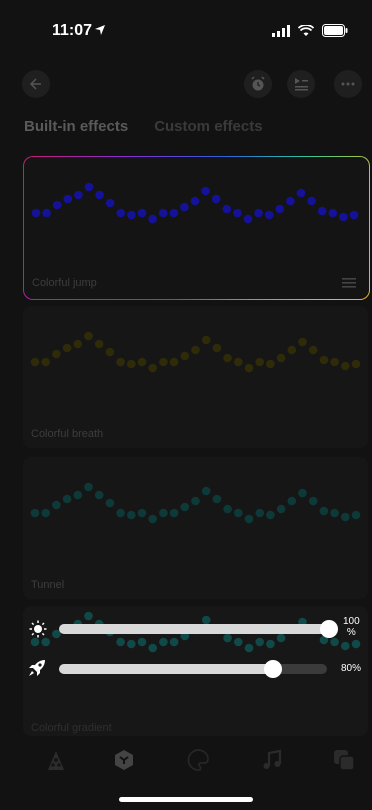 This screenshot has width=372, height=810. Describe the element at coordinates (124, 760) in the screenshot. I see `cube-tab-icon` at that location.